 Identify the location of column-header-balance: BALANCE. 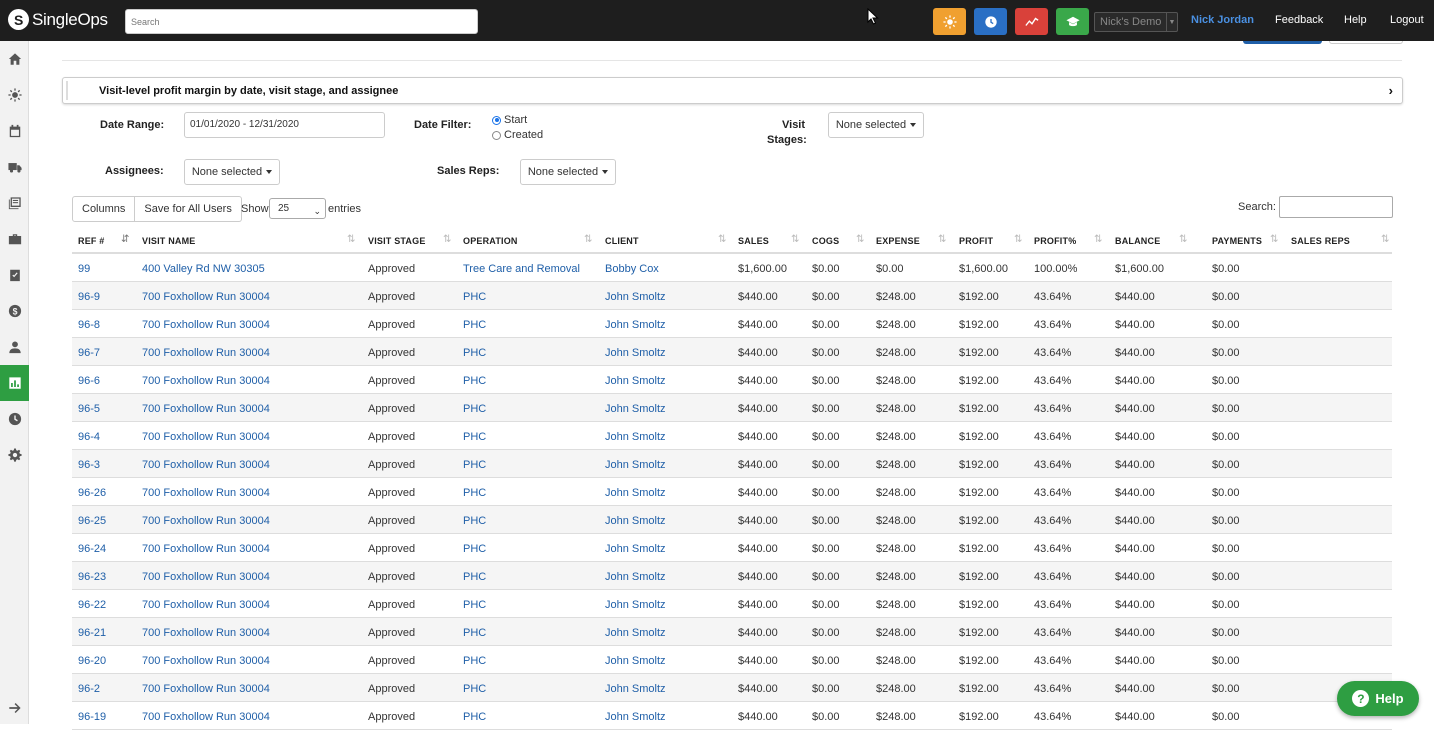
(1137, 241).